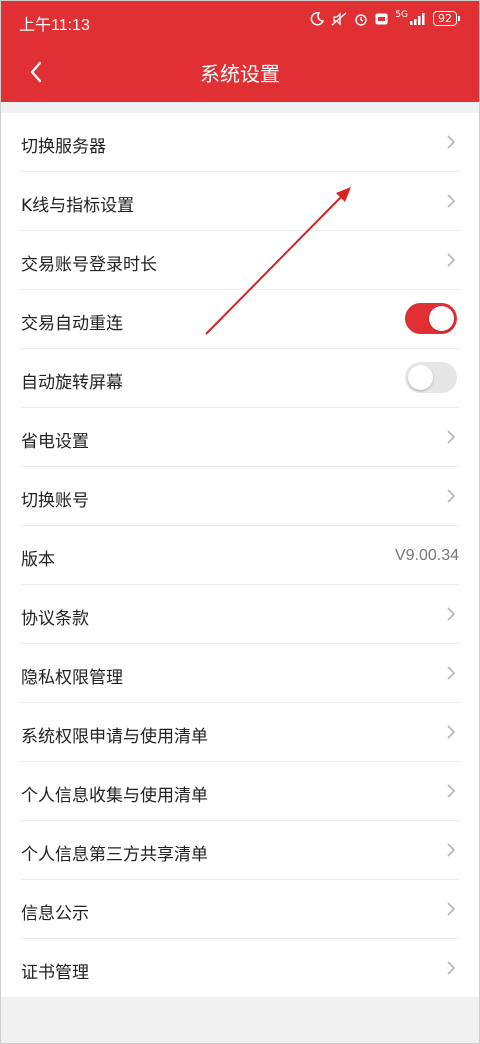 The width and height of the screenshot is (480, 1044). I want to click on status-icons: 5G 92, so click(385, 17).